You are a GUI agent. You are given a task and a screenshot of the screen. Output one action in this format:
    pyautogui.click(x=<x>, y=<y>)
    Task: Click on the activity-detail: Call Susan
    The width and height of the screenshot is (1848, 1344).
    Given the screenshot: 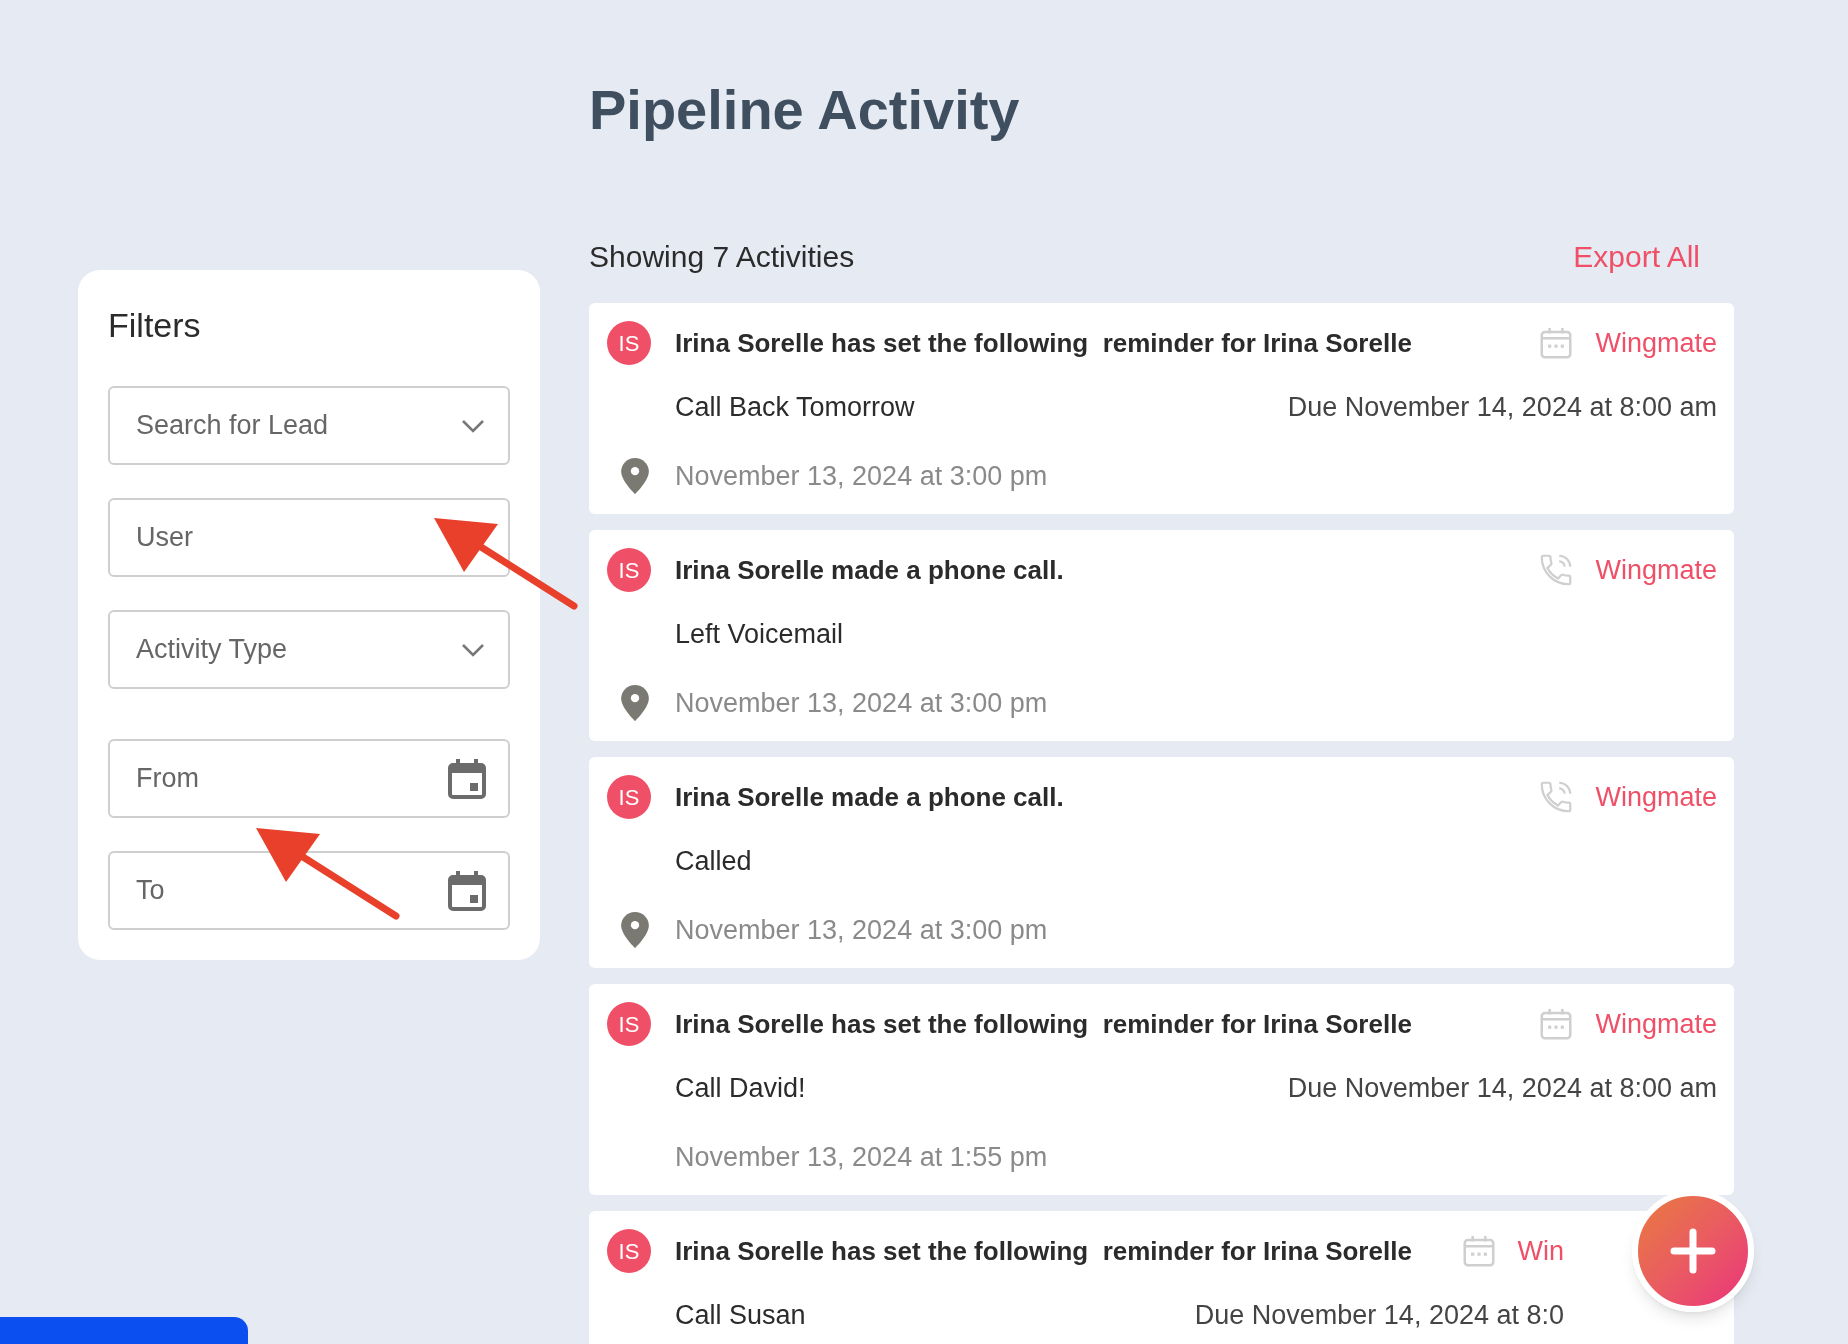 What is the action you would take?
    pyautogui.click(x=740, y=1315)
    